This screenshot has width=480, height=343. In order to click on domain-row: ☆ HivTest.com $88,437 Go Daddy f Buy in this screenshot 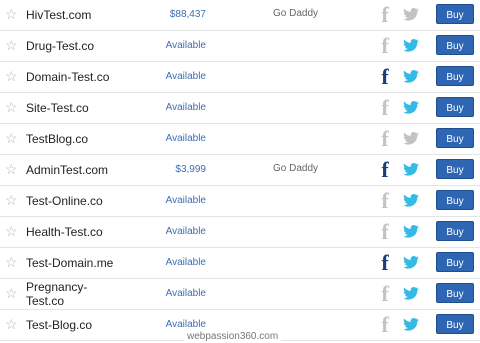, I will do `click(240, 15)`.